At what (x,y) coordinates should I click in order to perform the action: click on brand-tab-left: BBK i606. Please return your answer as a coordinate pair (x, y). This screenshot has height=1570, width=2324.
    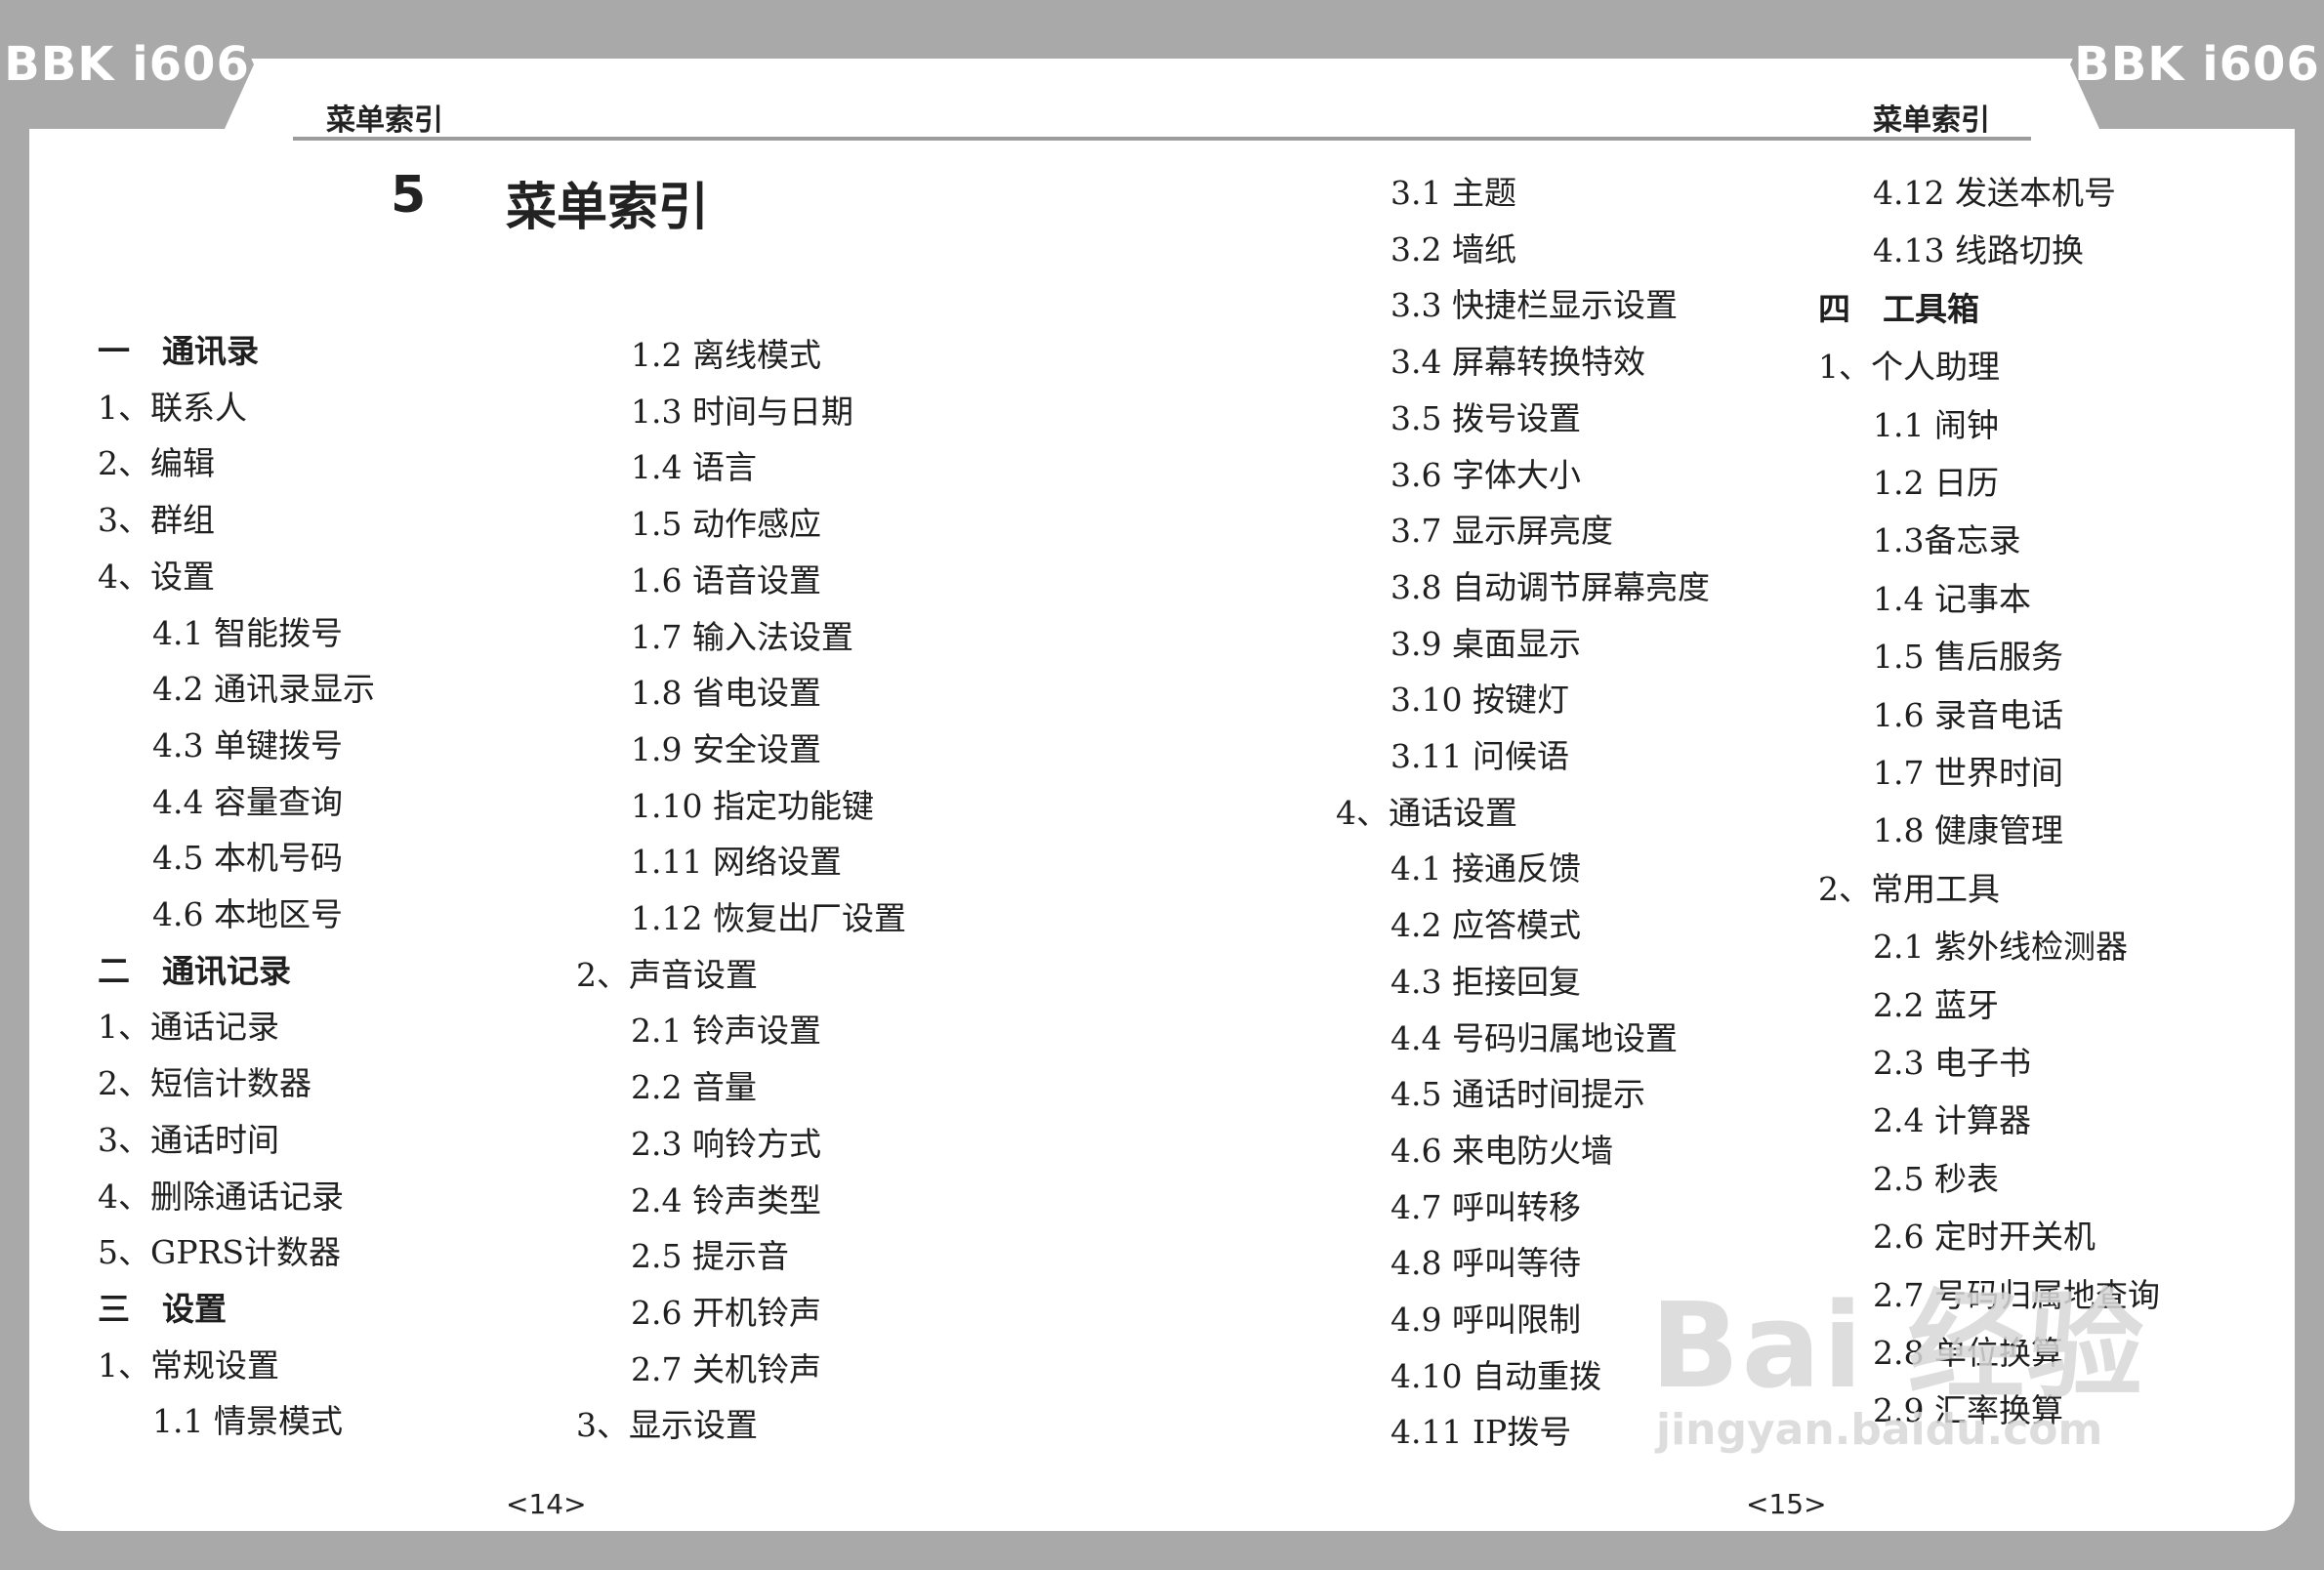
    Looking at the image, I should click on (127, 64).